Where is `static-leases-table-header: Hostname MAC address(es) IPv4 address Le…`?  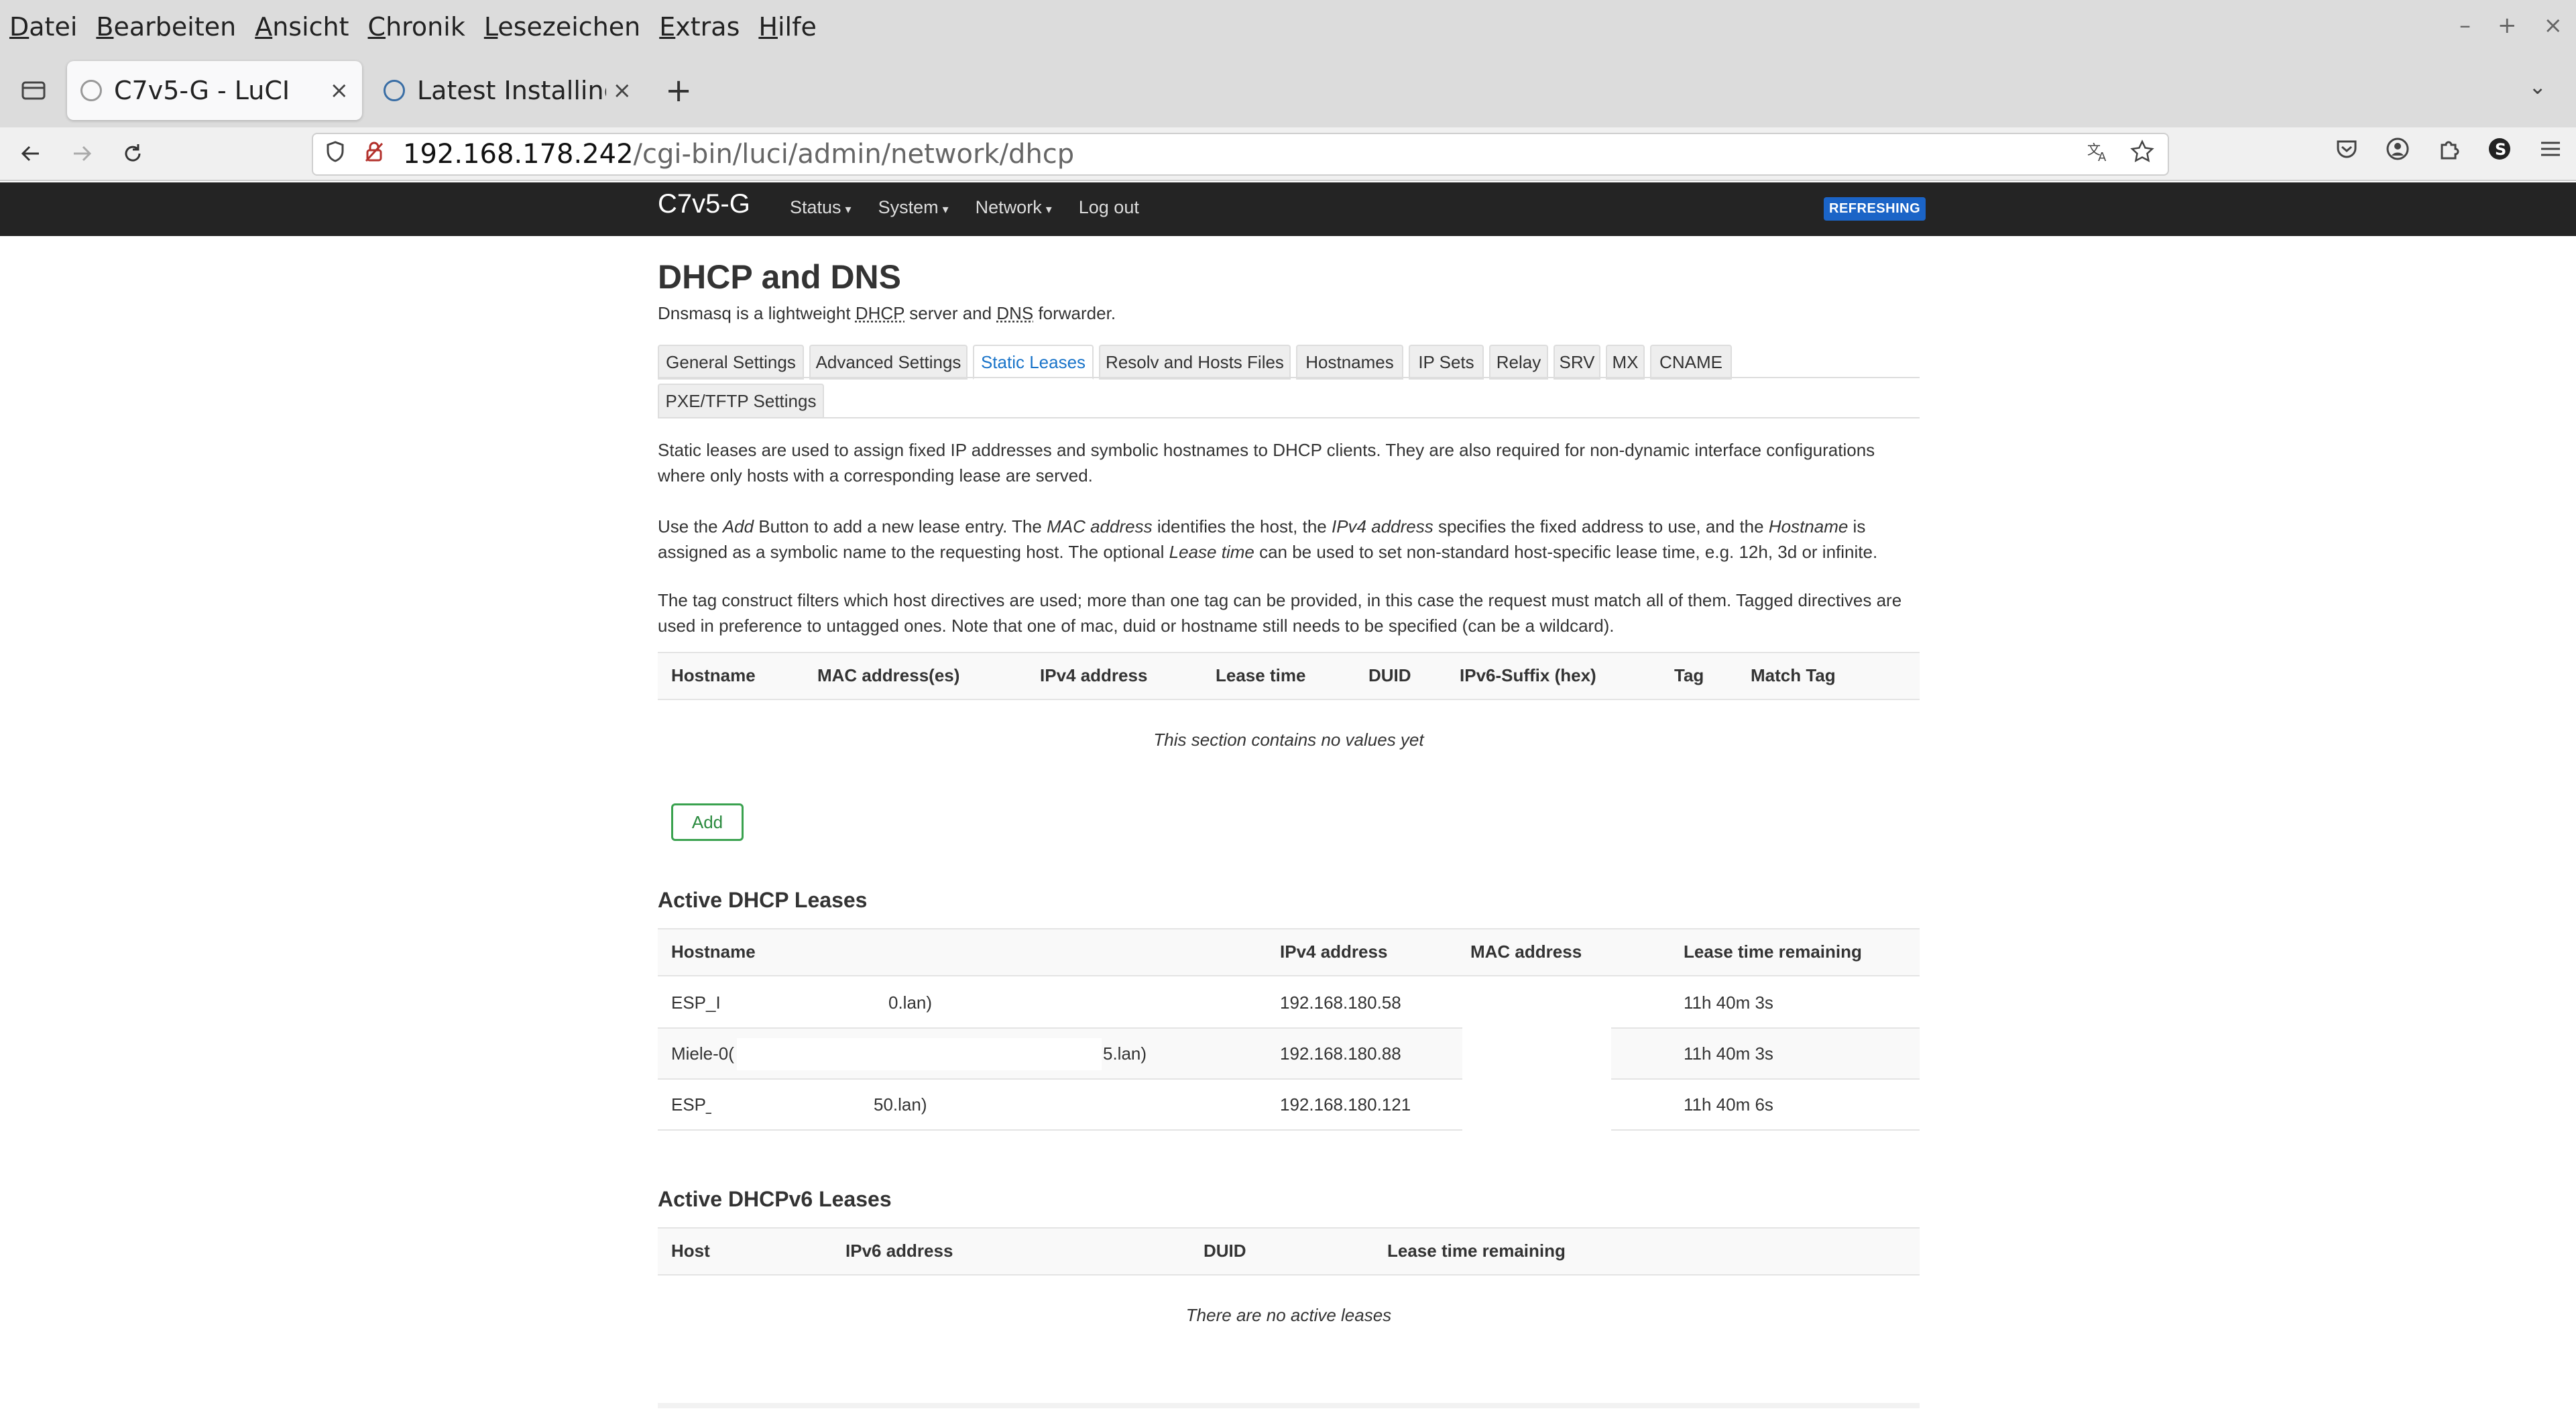
static-leases-table-header: Hostname MAC address(es) IPv4 address Le… is located at coordinates (1289, 676).